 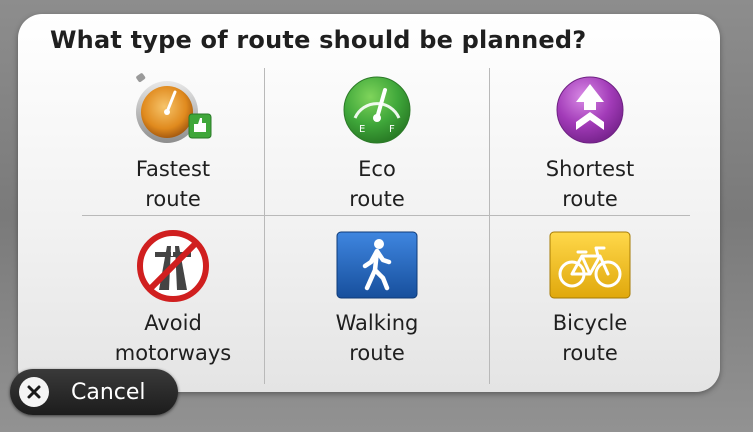 I want to click on fastest-route-label-1: Fastest, so click(x=173, y=169).